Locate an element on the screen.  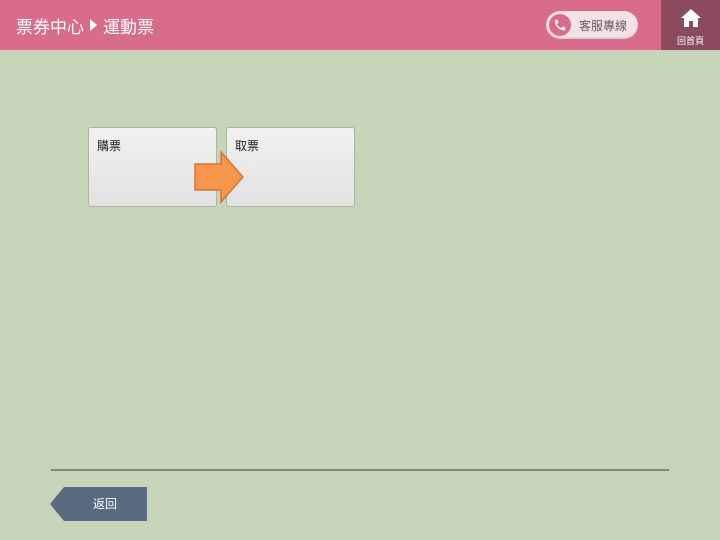
breadcrumb-chevron-icon is located at coordinates (93, 25).